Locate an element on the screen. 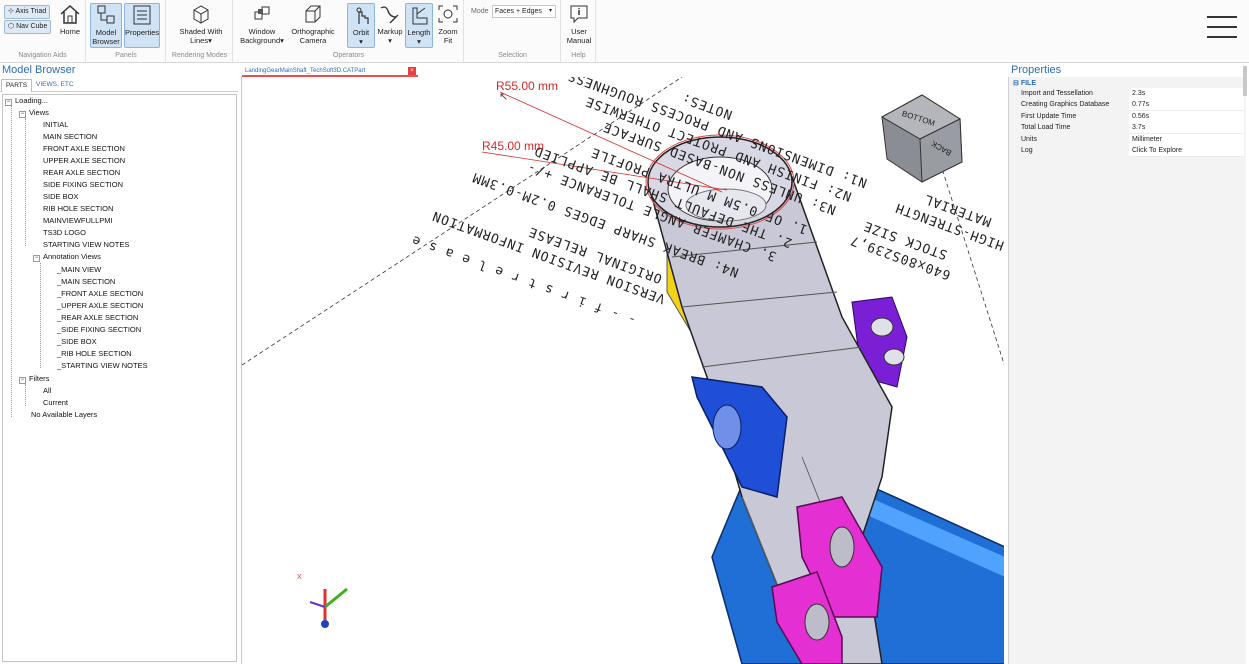  tree-annotation-item: _SIDE BOX is located at coordinates (77, 342).